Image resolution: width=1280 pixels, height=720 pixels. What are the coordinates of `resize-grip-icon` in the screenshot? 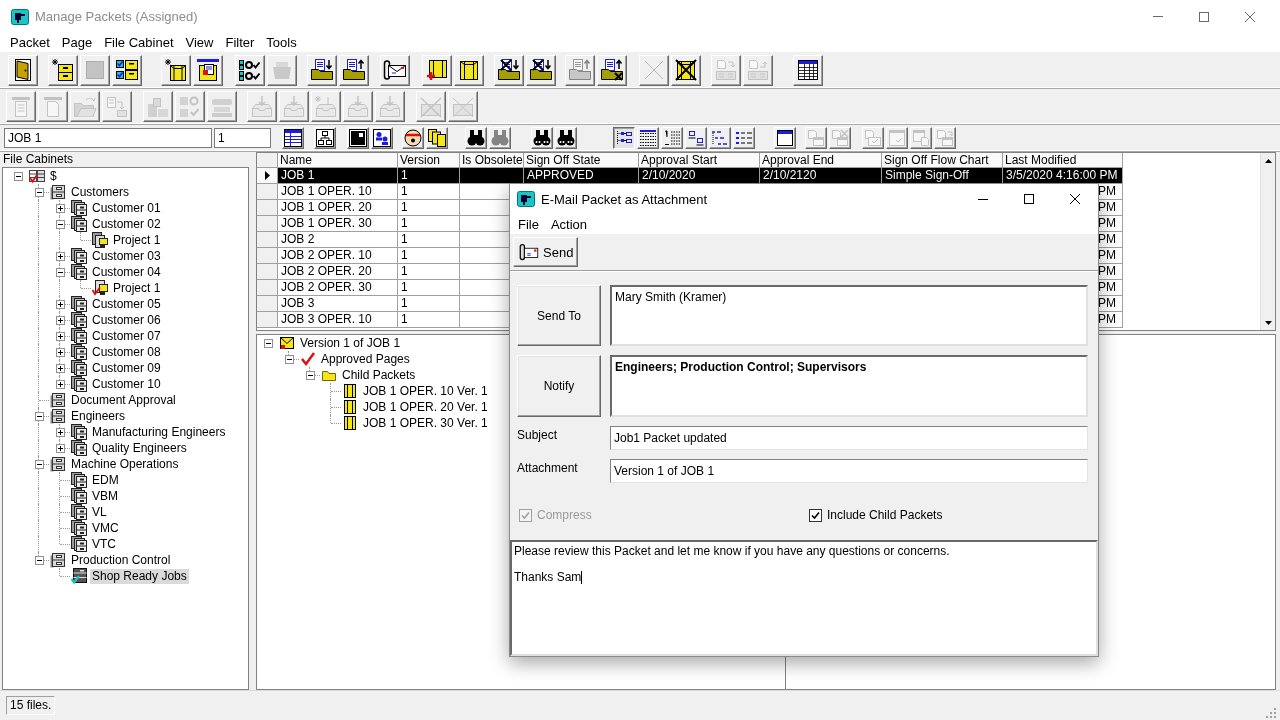 It's located at (1270, 712).